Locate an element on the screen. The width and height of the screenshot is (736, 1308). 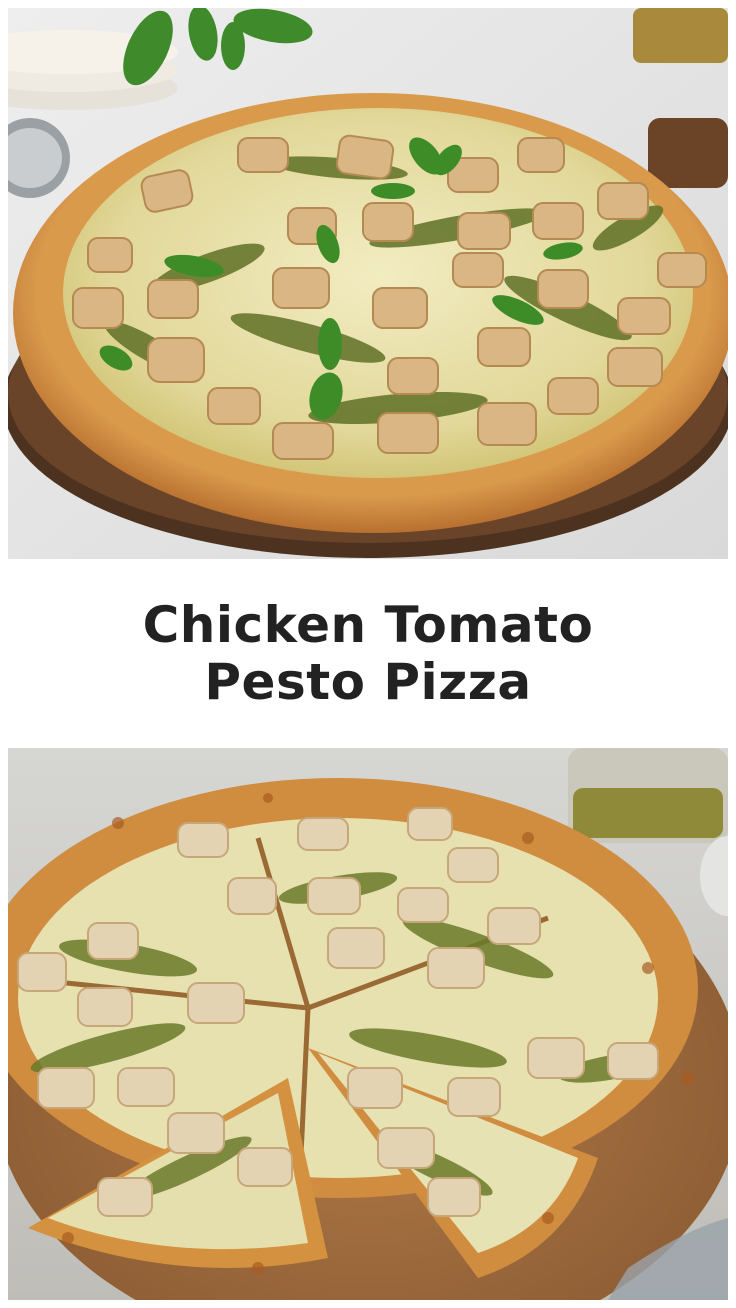
olive-oil-glass is located at coordinates (648, 795).